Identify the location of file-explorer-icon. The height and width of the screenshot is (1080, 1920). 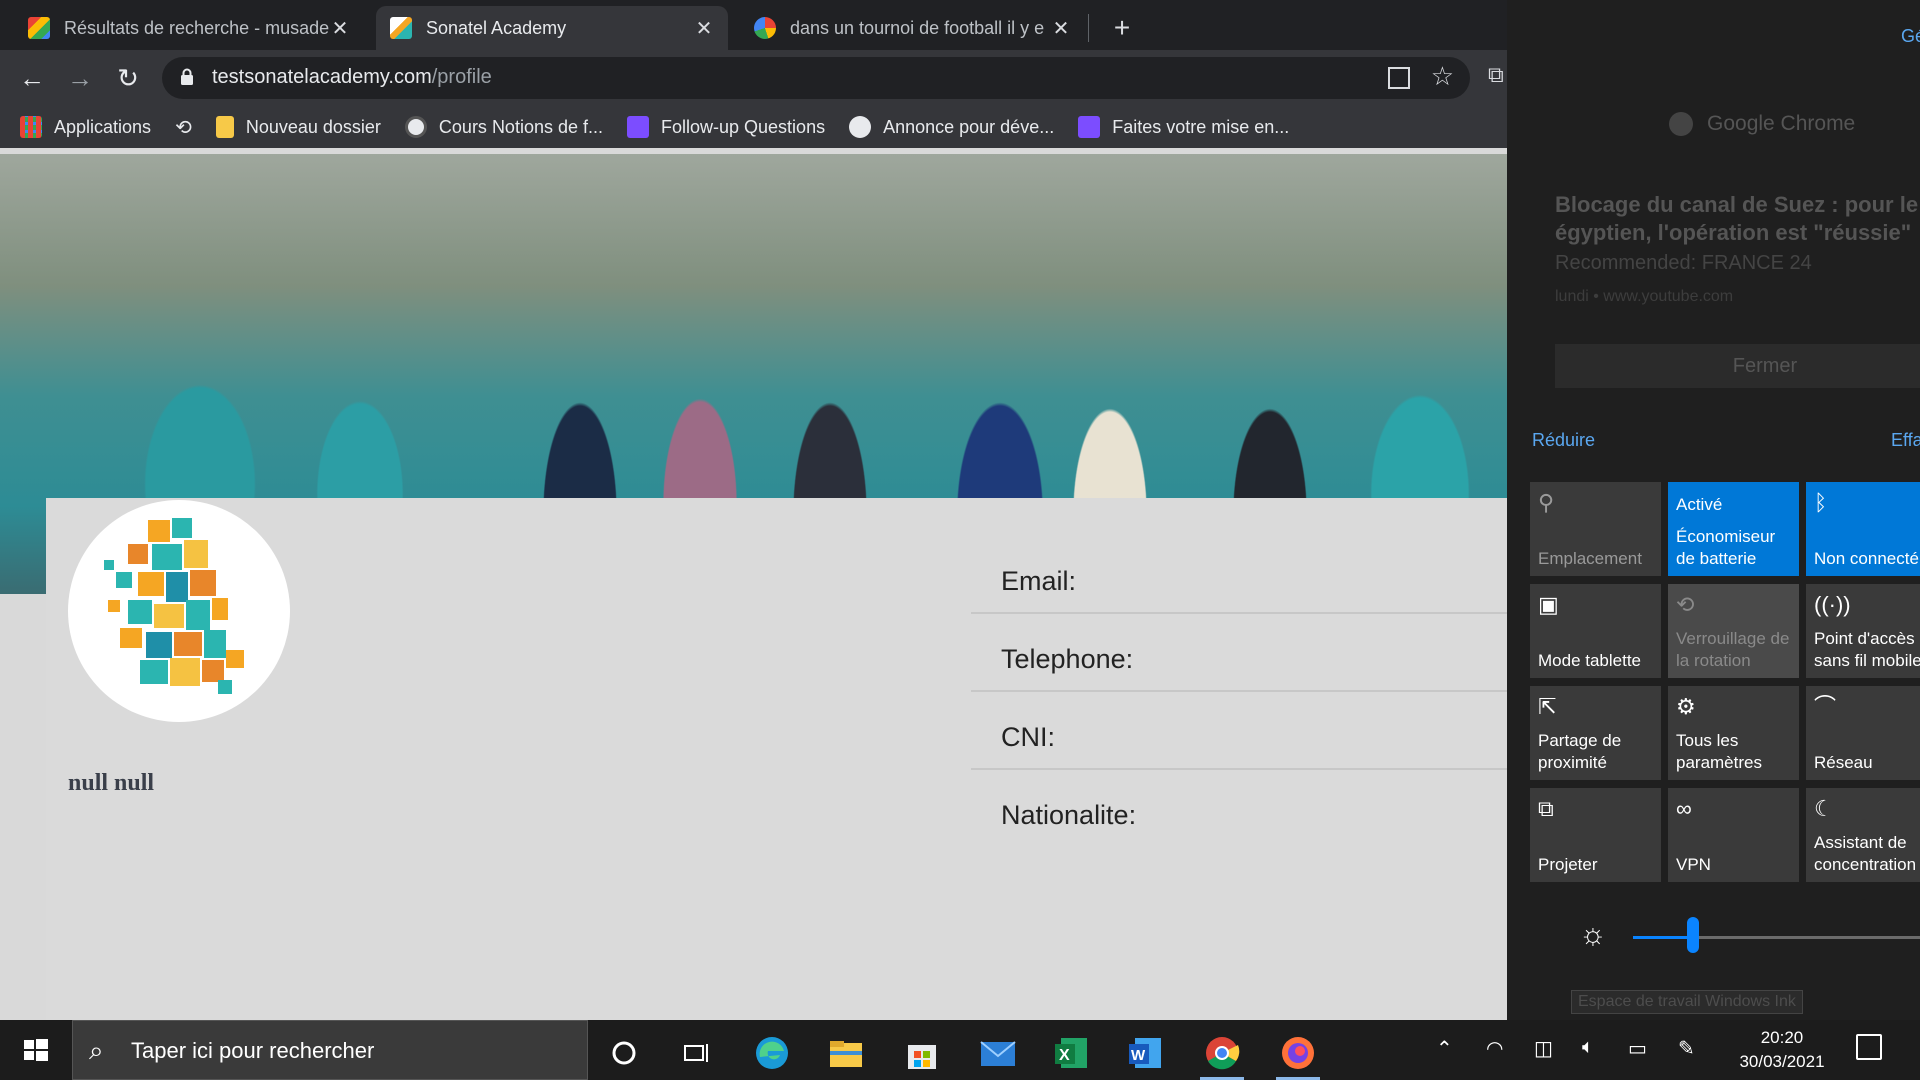
(846, 1053).